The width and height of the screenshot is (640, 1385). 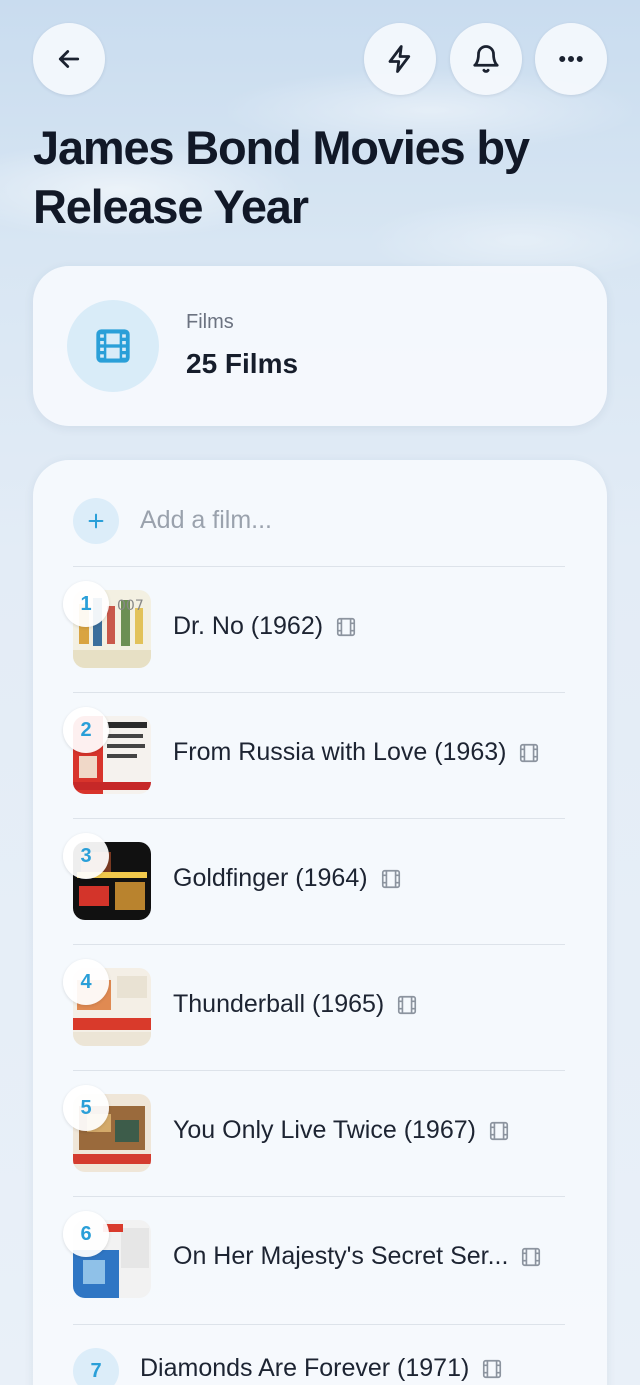 What do you see at coordinates (270, 878) in the screenshot?
I see `film-title: Goldfinger (1964)` at bounding box center [270, 878].